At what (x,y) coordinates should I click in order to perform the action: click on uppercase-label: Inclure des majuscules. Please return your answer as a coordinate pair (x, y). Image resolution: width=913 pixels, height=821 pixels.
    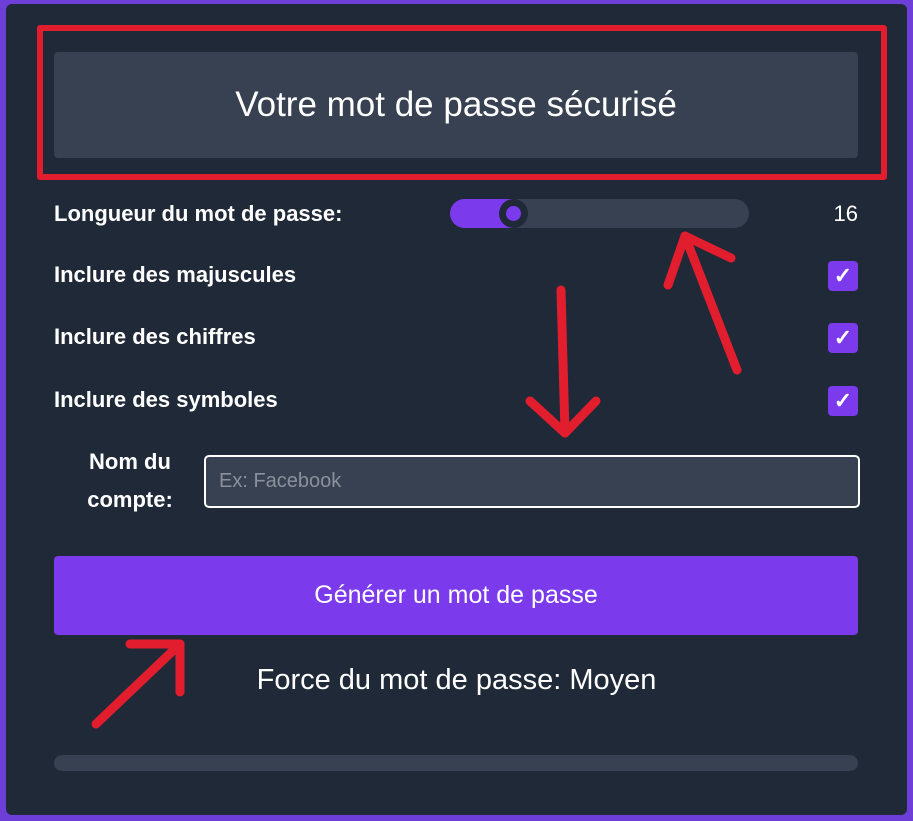
    Looking at the image, I should click on (175, 274).